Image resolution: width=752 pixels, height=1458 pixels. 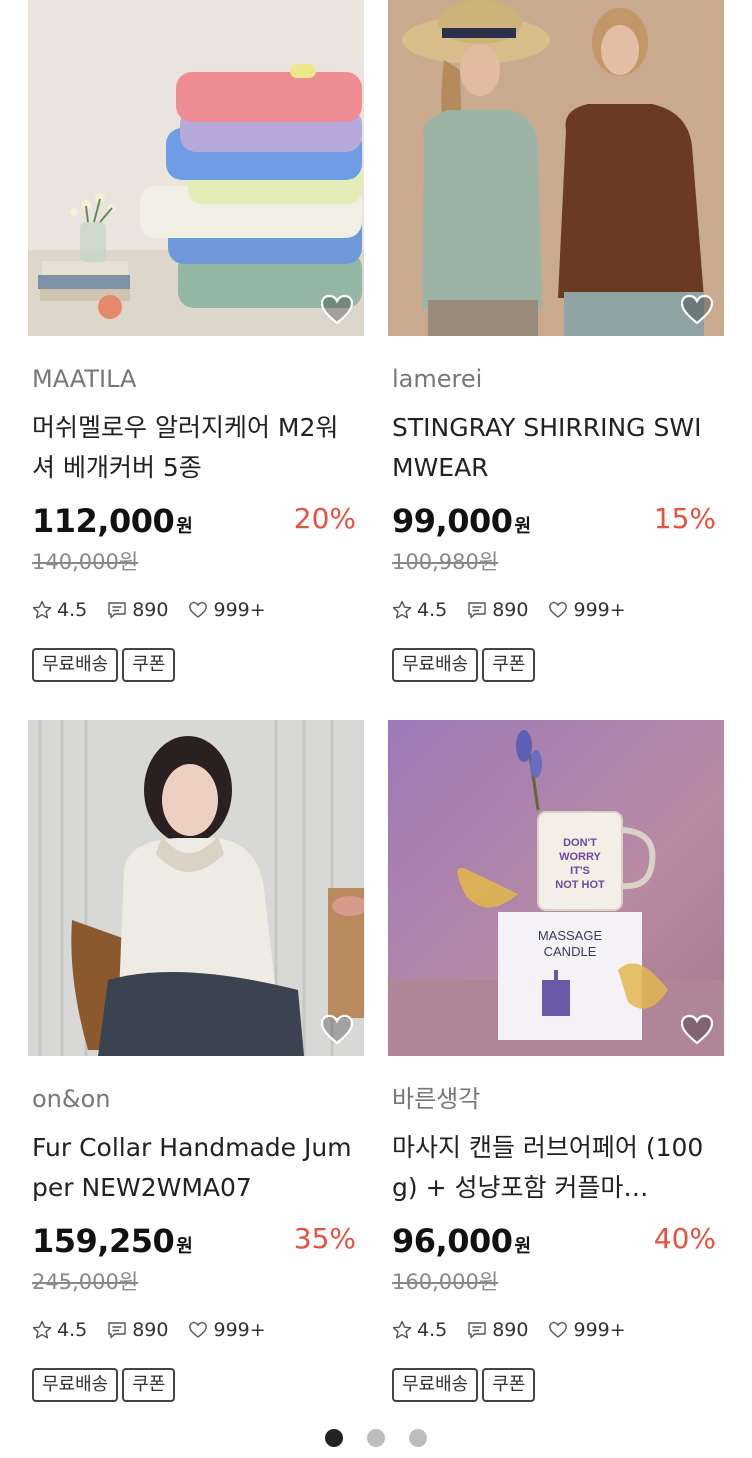 What do you see at coordinates (452, 1241) in the screenshot?
I see `sale-price: 96,000` at bounding box center [452, 1241].